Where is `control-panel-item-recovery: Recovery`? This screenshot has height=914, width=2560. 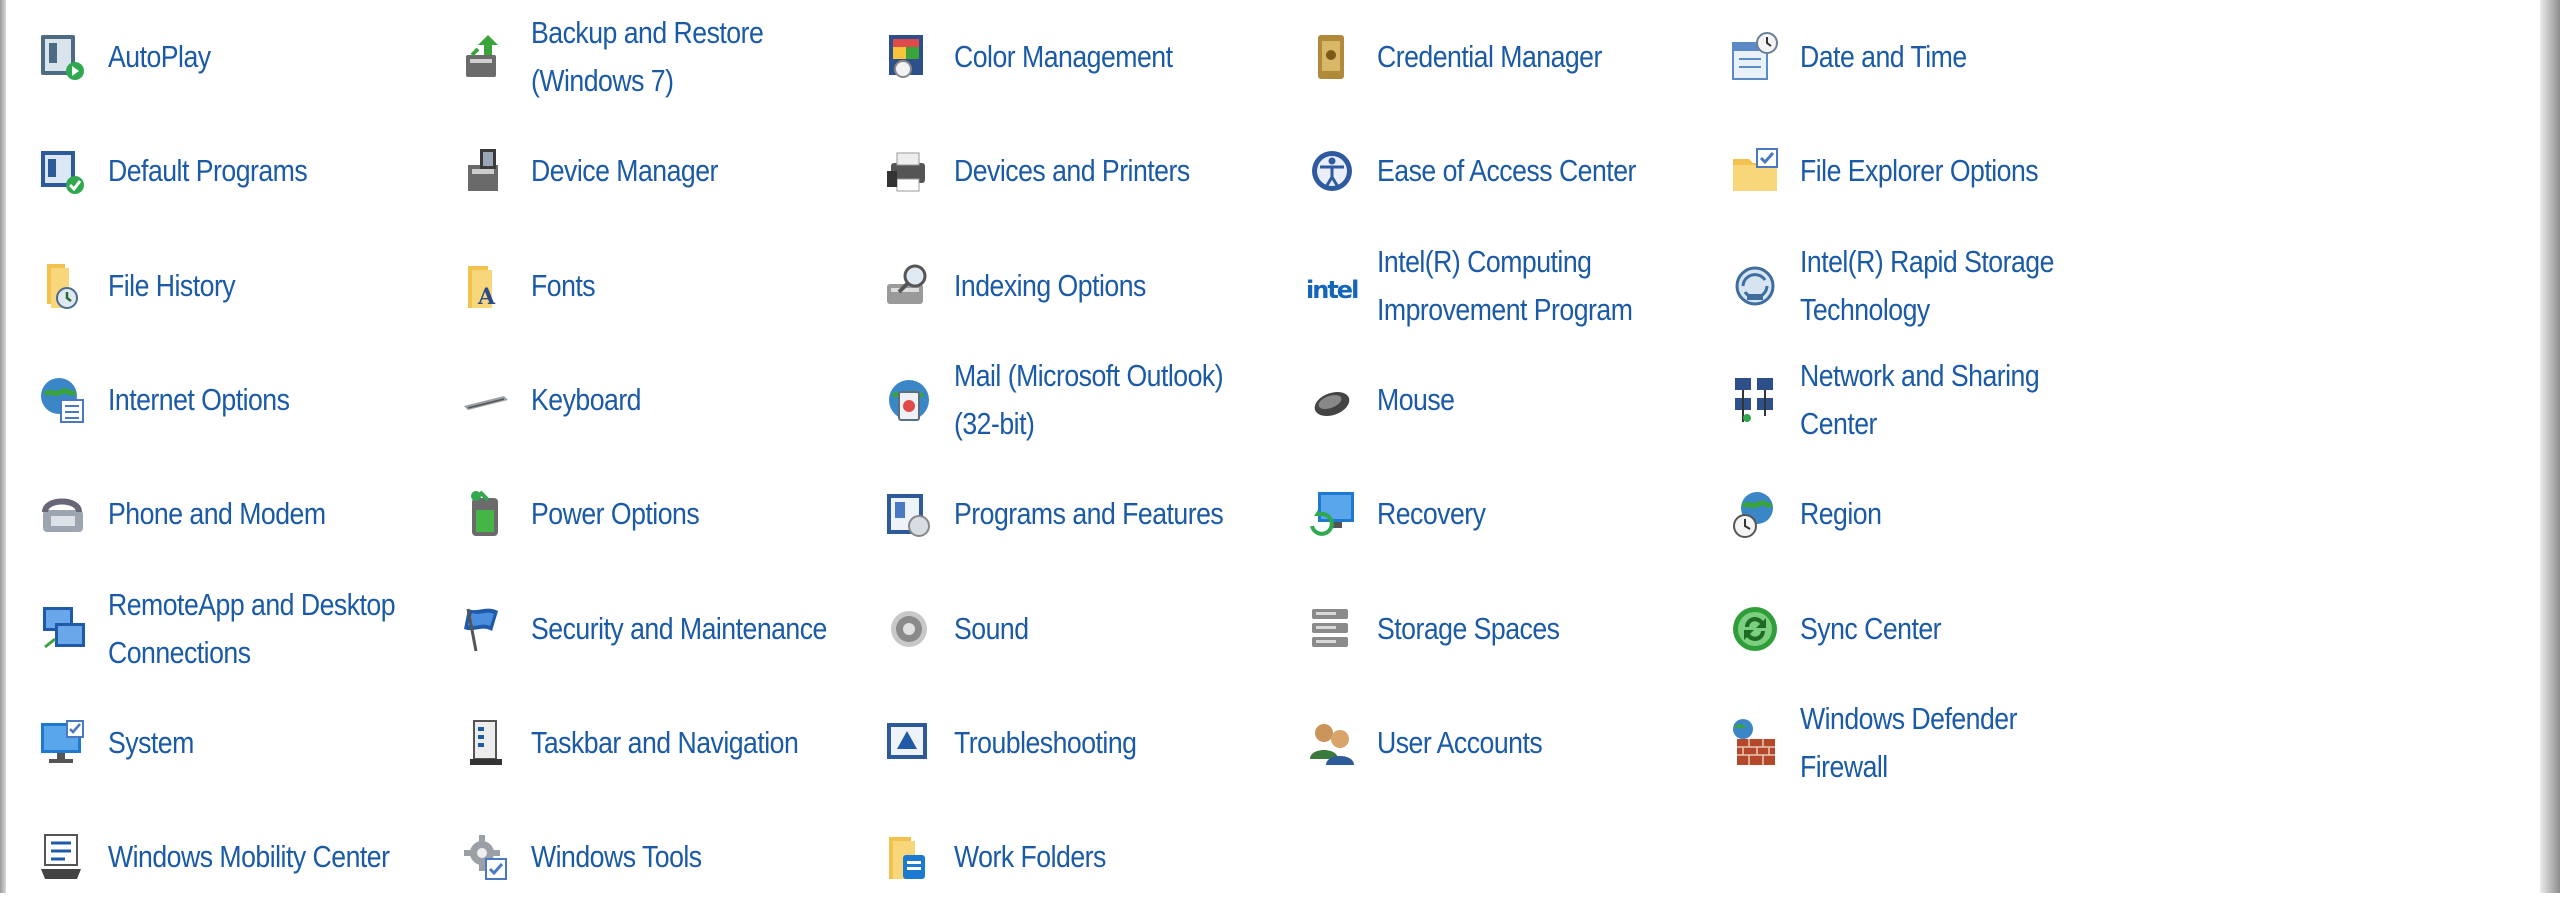 control-panel-item-recovery: Recovery is located at coordinates (1512, 514).